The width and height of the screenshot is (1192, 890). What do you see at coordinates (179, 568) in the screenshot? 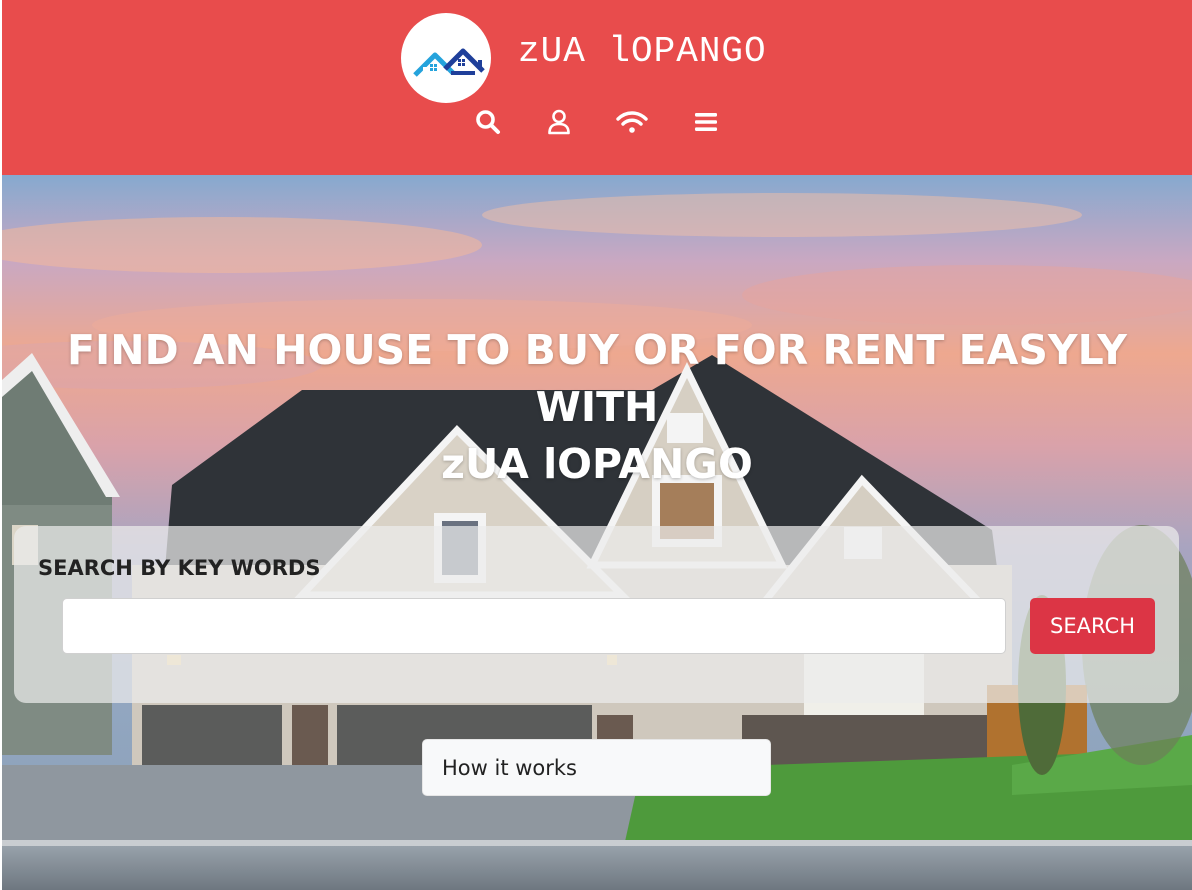
I see `search-label: SEARCH BY KEY WORDS` at bounding box center [179, 568].